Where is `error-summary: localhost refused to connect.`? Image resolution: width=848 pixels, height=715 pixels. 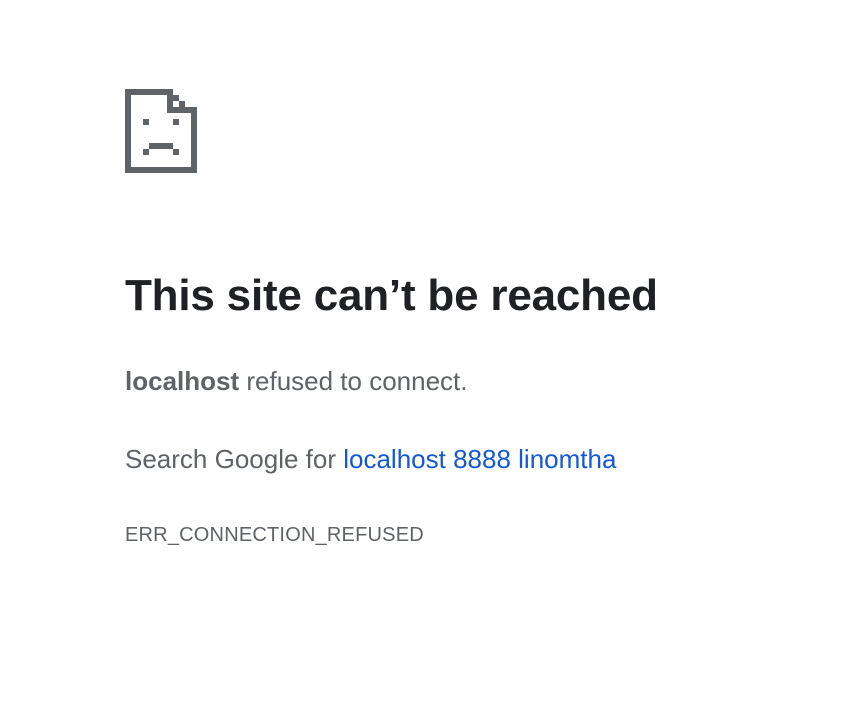
error-summary: localhost refused to connect. is located at coordinates (296, 381).